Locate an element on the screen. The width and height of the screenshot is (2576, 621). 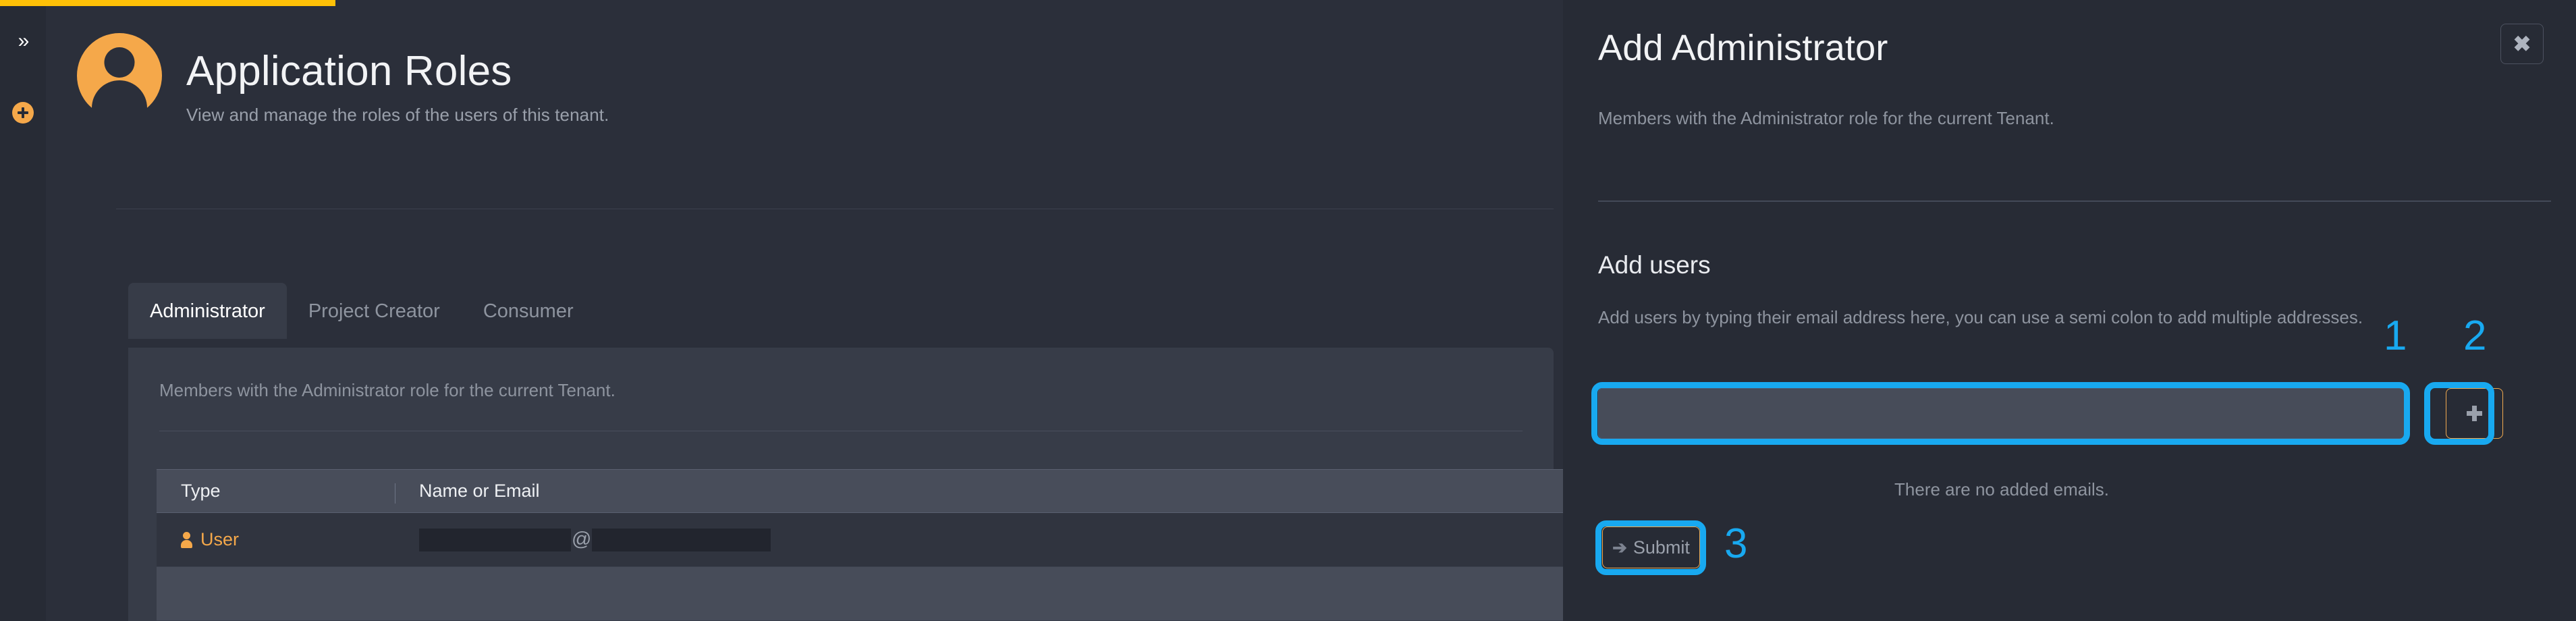
left-sidebar: » is located at coordinates (23, 313).